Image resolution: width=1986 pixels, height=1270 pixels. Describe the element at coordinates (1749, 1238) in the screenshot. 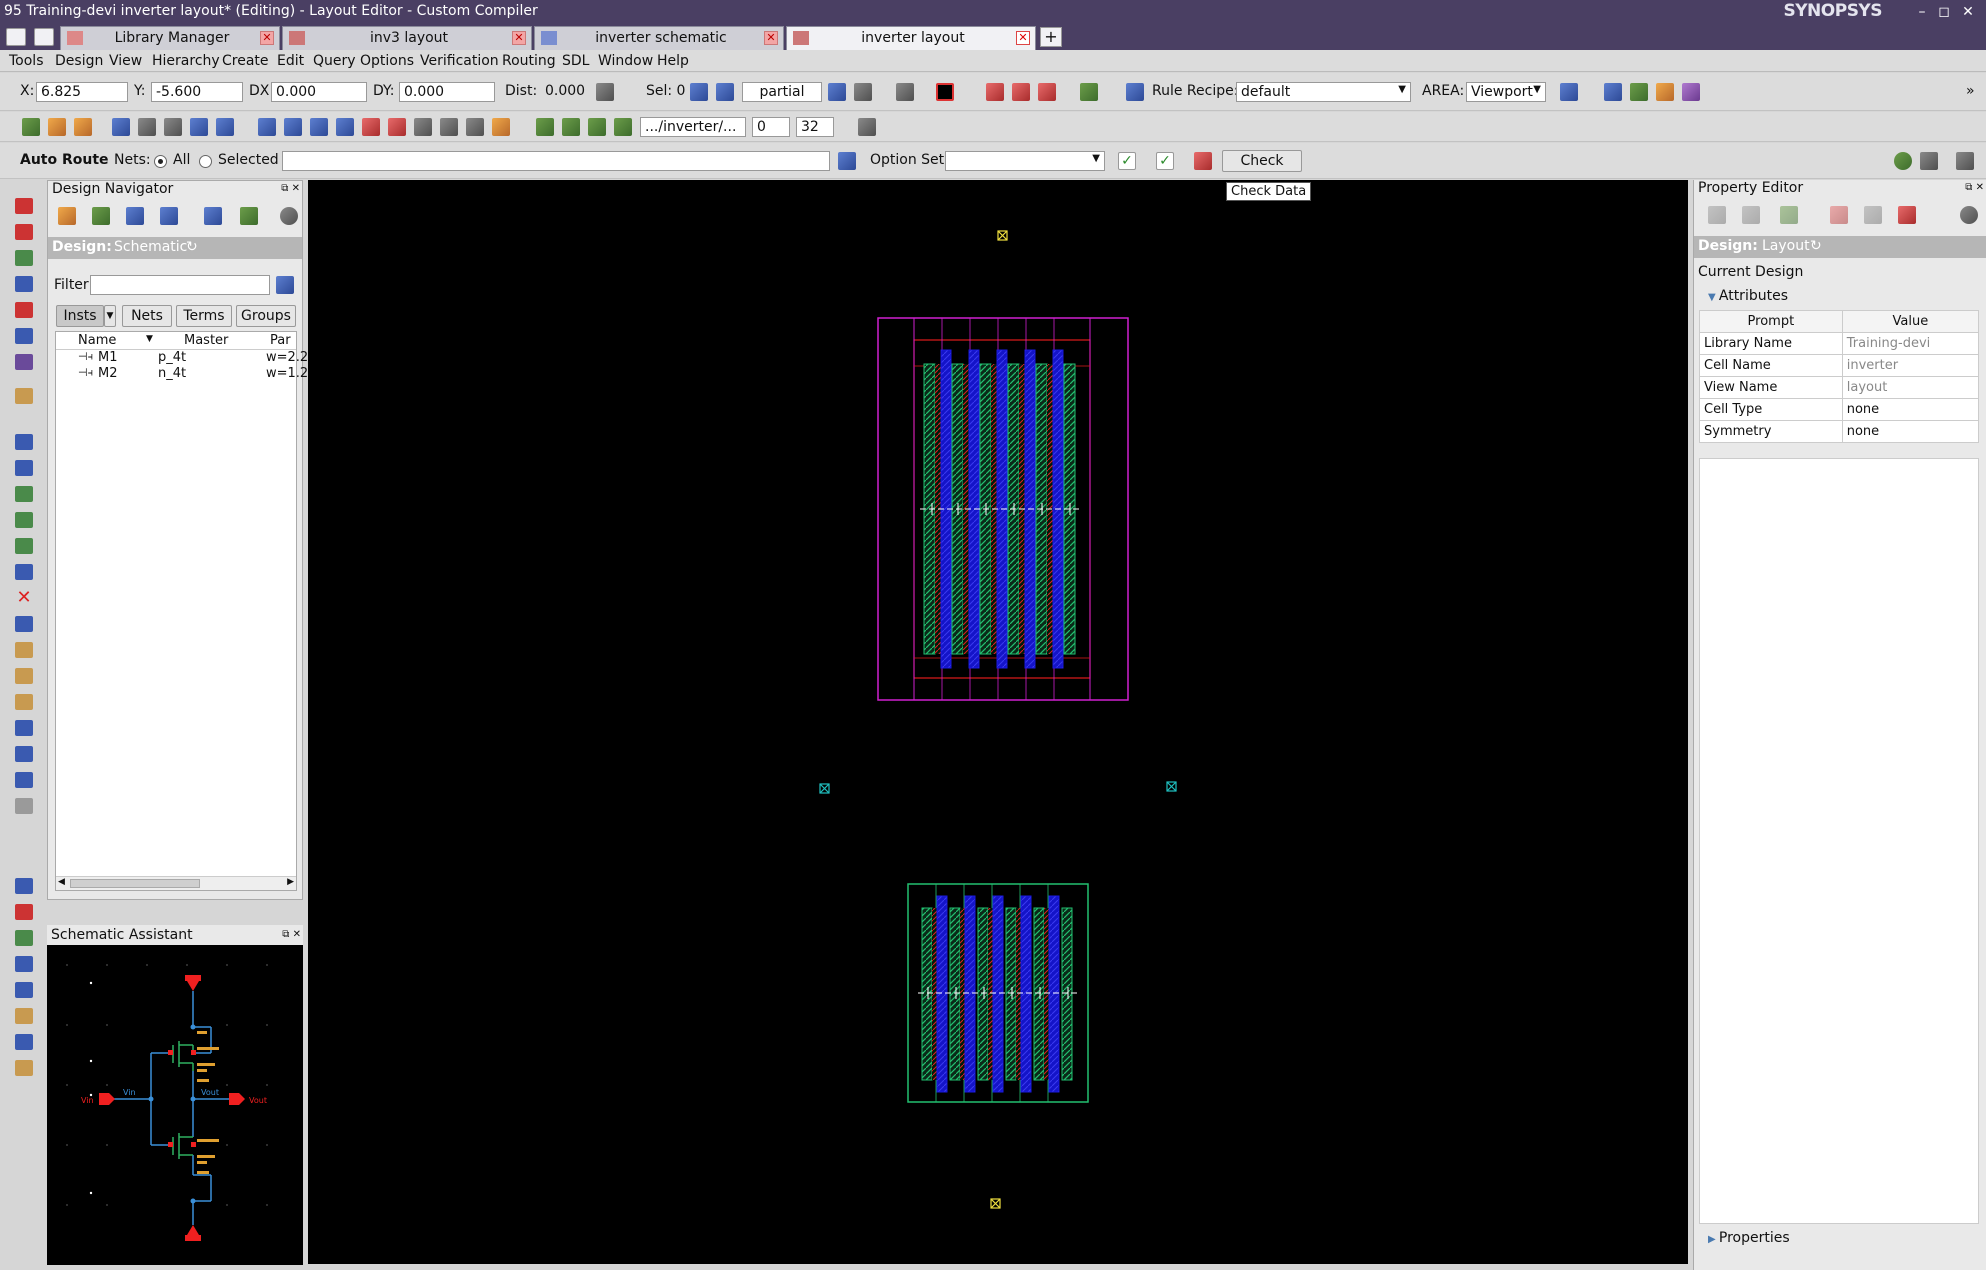

I see `properties-toggle: ▶ Properties` at that location.